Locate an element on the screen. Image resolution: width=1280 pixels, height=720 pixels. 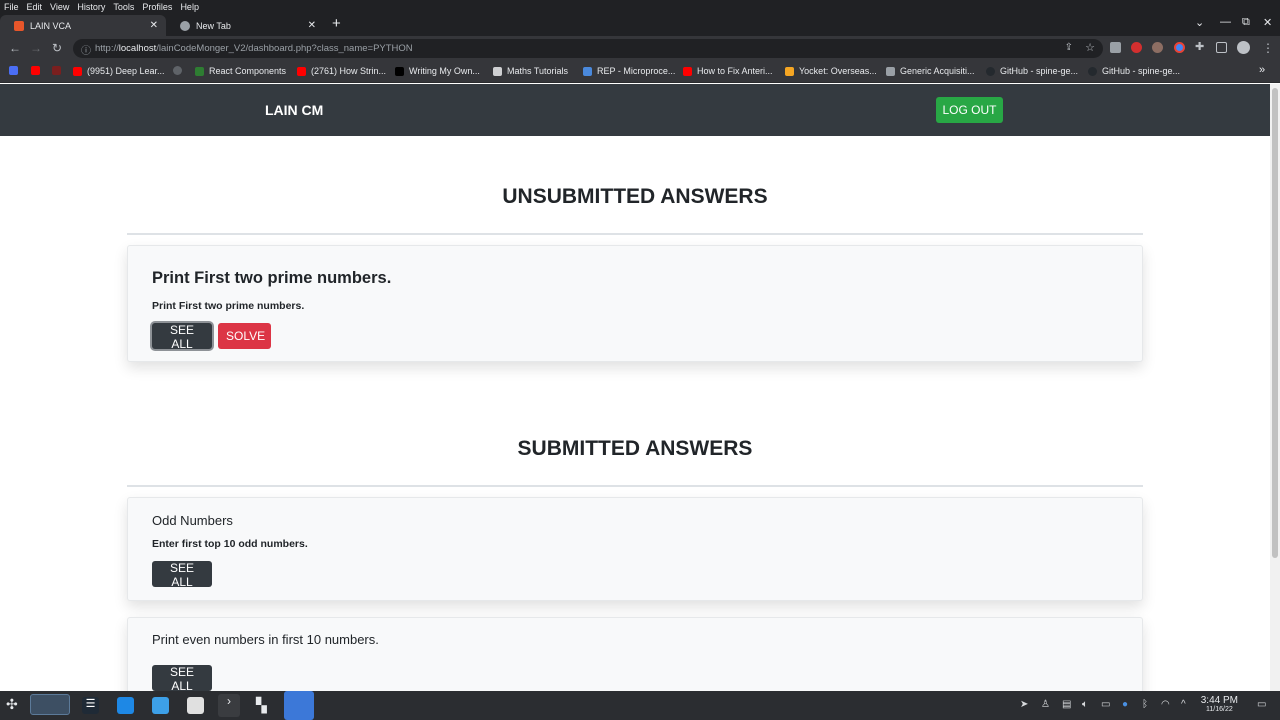
notifications-icon: ▭ is located at coordinates (1261, 704).